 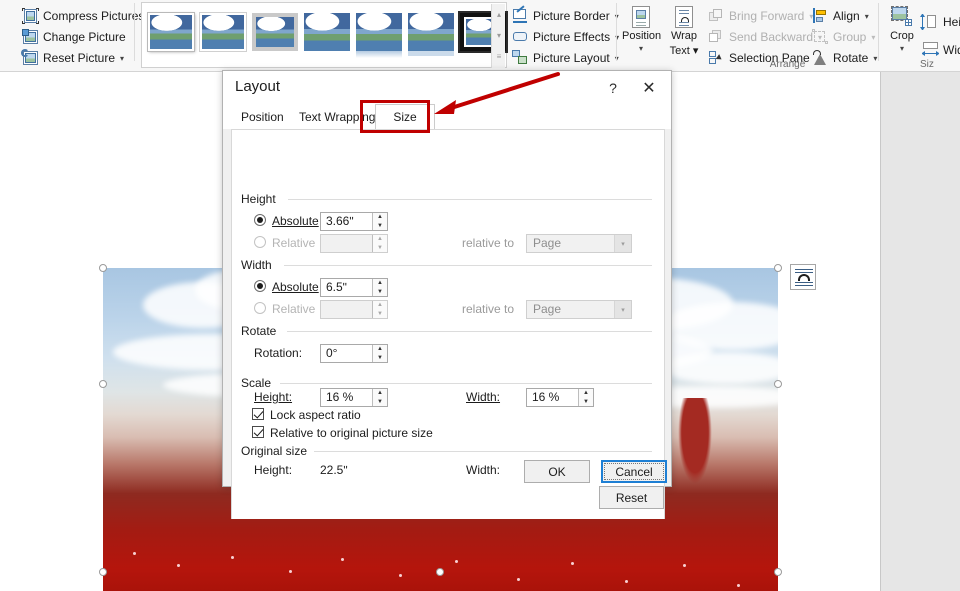 What do you see at coordinates (258, 432) in the screenshot?
I see `relative-original-size-checkbox` at bounding box center [258, 432].